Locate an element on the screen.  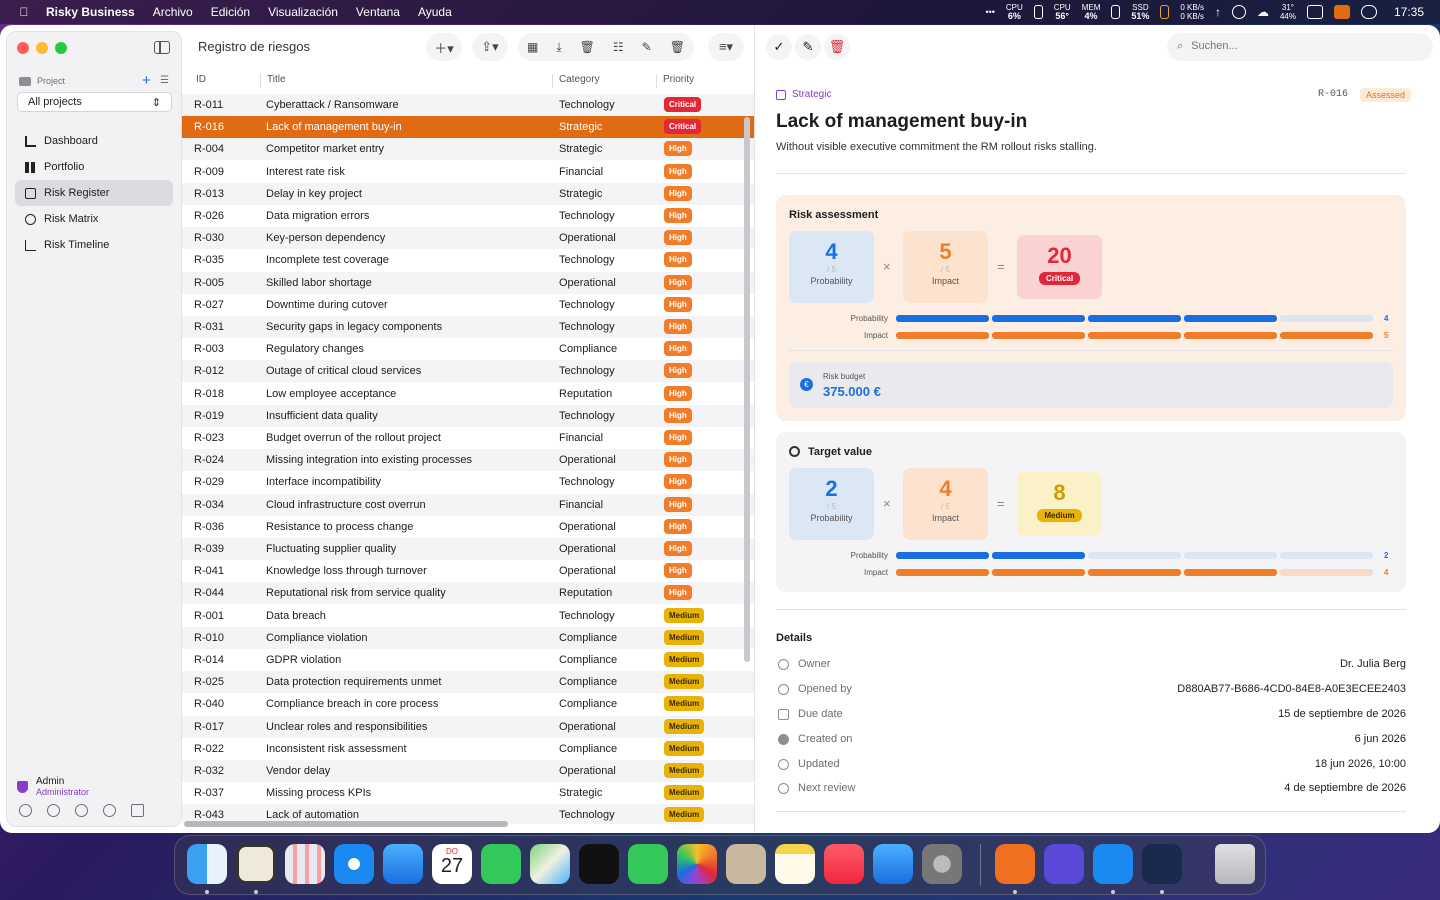
finder-app-icon is located at coordinates (207, 864).